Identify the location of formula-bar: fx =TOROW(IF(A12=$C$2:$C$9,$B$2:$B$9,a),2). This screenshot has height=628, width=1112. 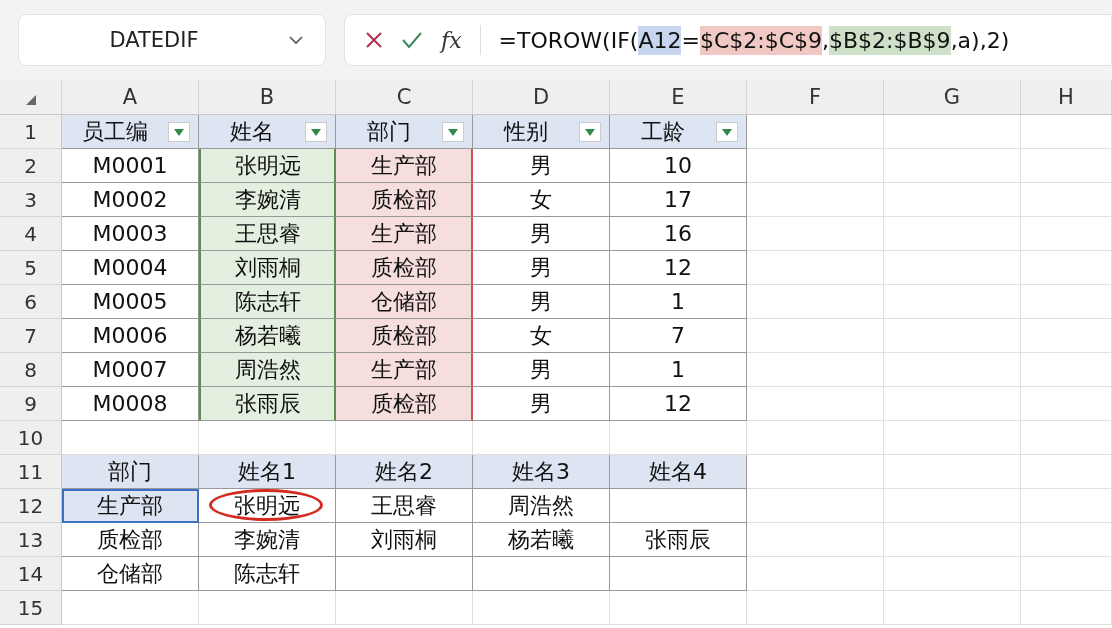
(728, 40).